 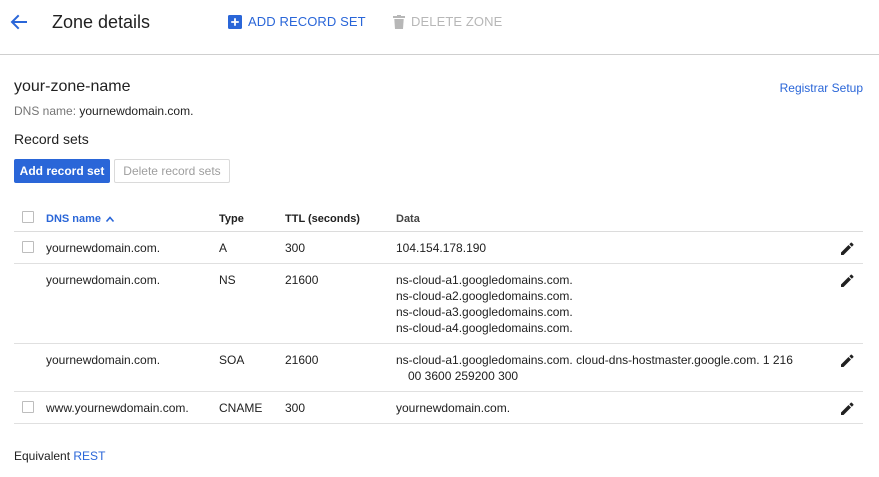 I want to click on delete-record-sets-button: Delete record sets, so click(x=172, y=171).